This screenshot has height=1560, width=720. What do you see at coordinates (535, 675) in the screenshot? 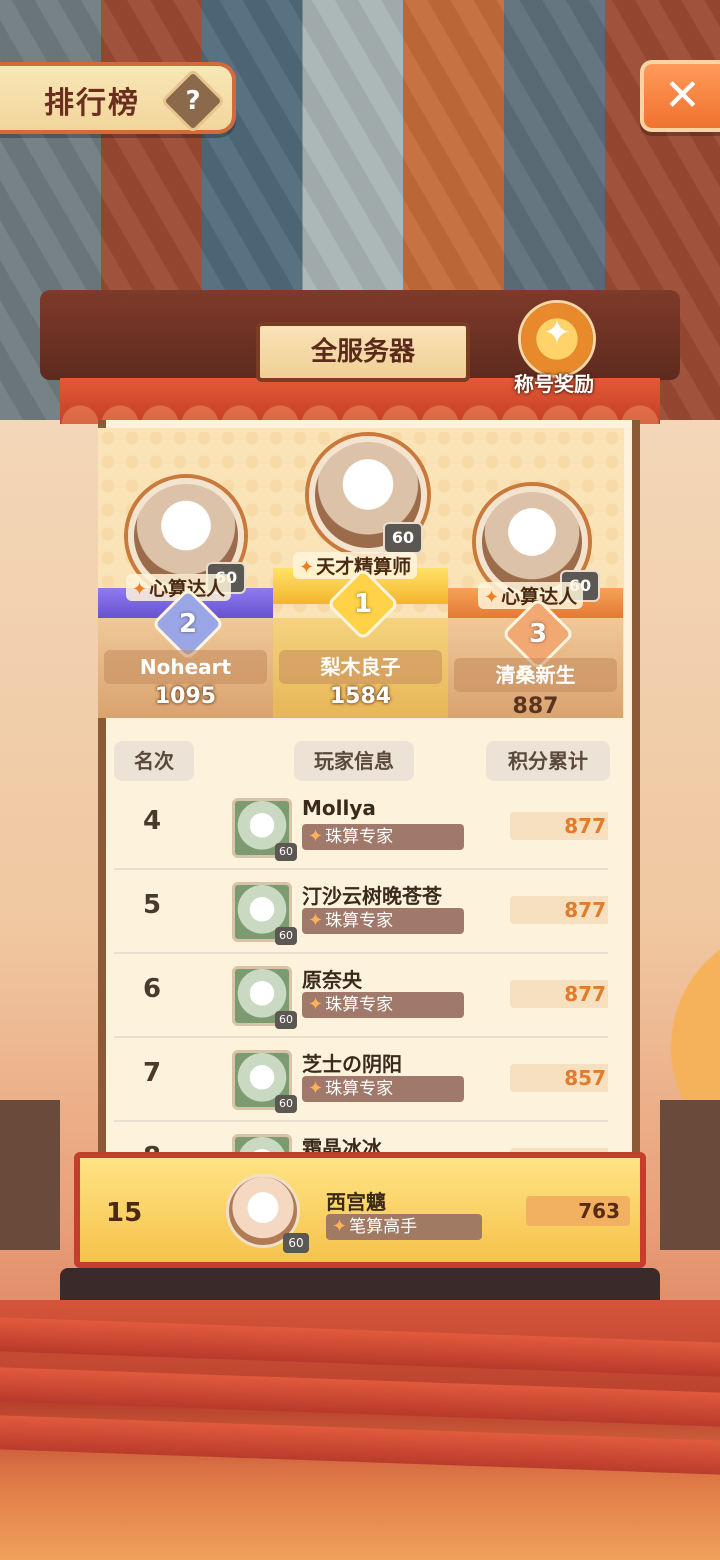
I see `player-name: 清桑新生` at bounding box center [535, 675].